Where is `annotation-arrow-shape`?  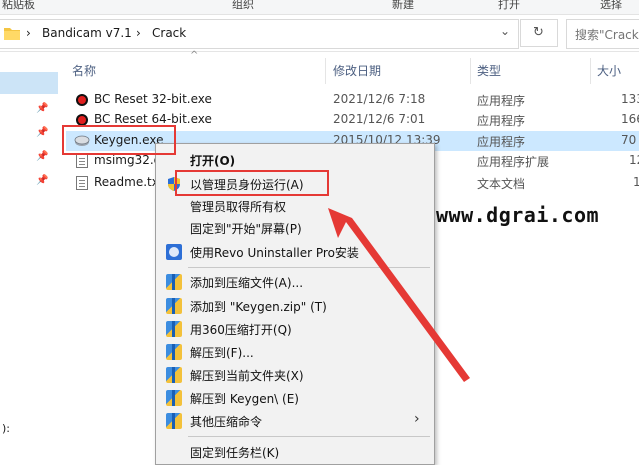
annotation-arrow-shape is located at coordinates (399, 295).